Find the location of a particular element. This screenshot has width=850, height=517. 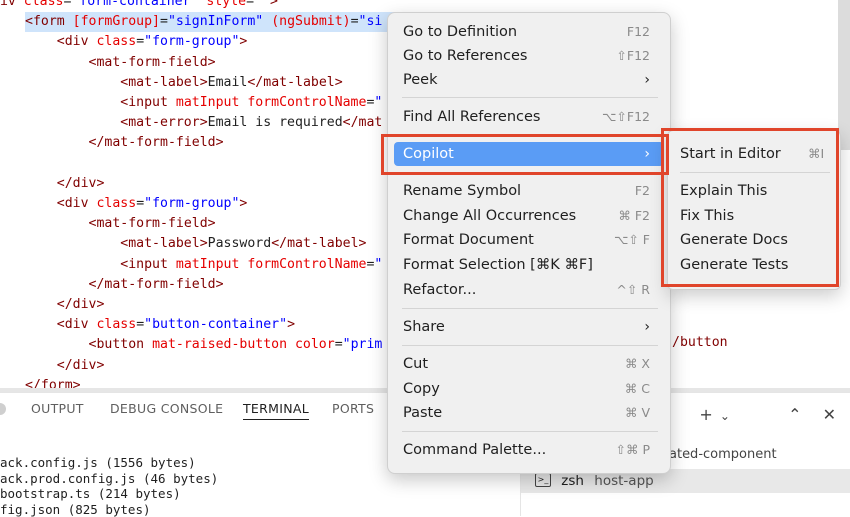

menu-item-command-palette: Command Palette... ⇧⌘ P is located at coordinates (529, 450).